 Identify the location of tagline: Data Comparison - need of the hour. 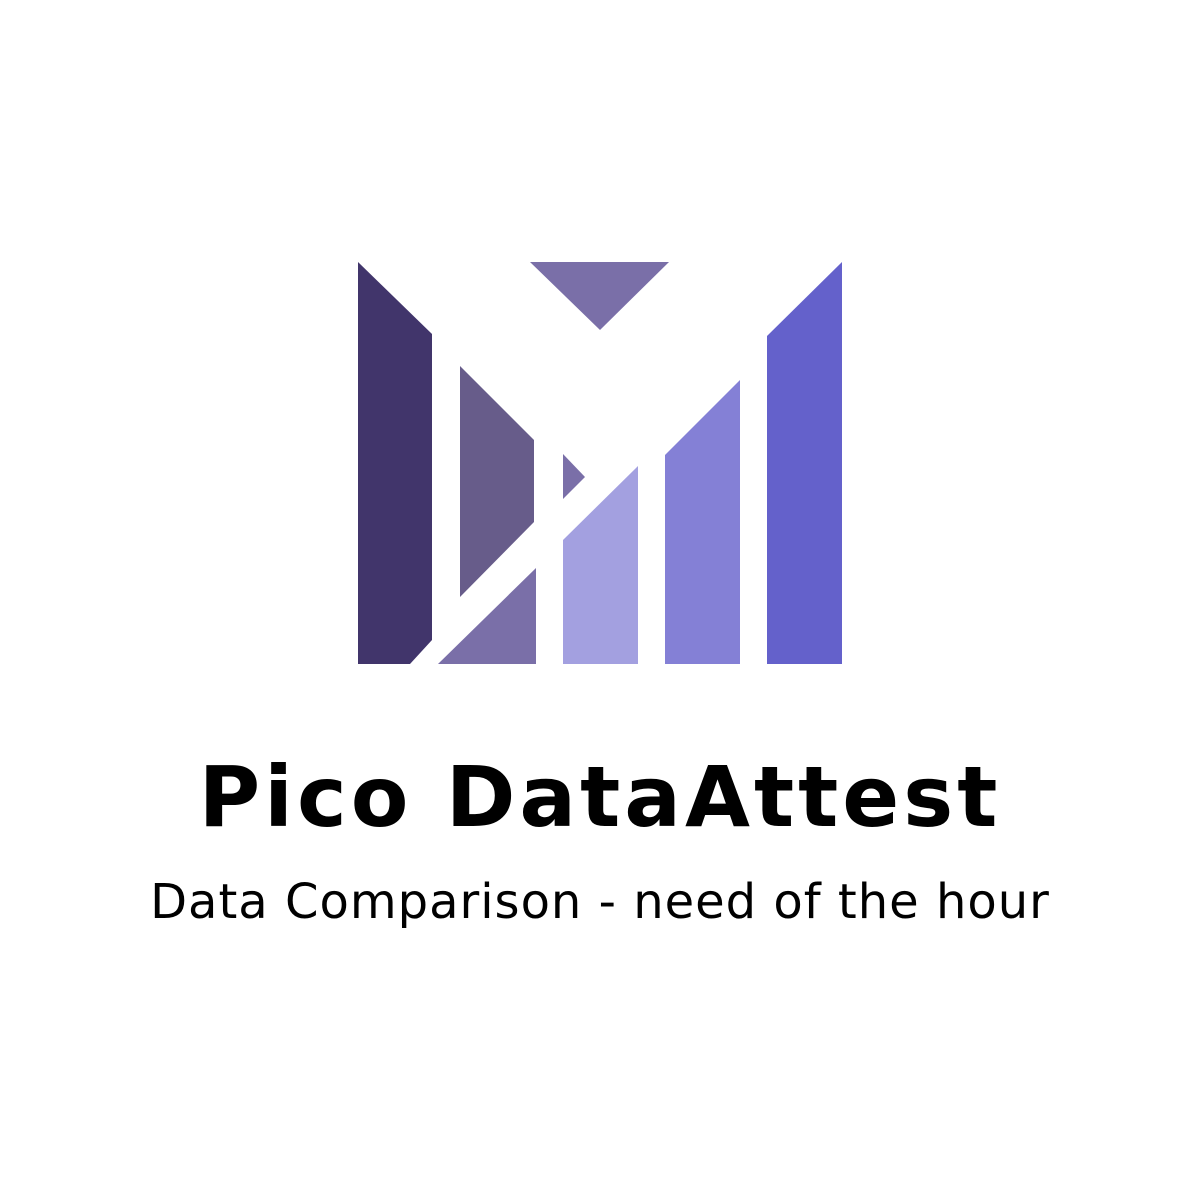
(600, 902).